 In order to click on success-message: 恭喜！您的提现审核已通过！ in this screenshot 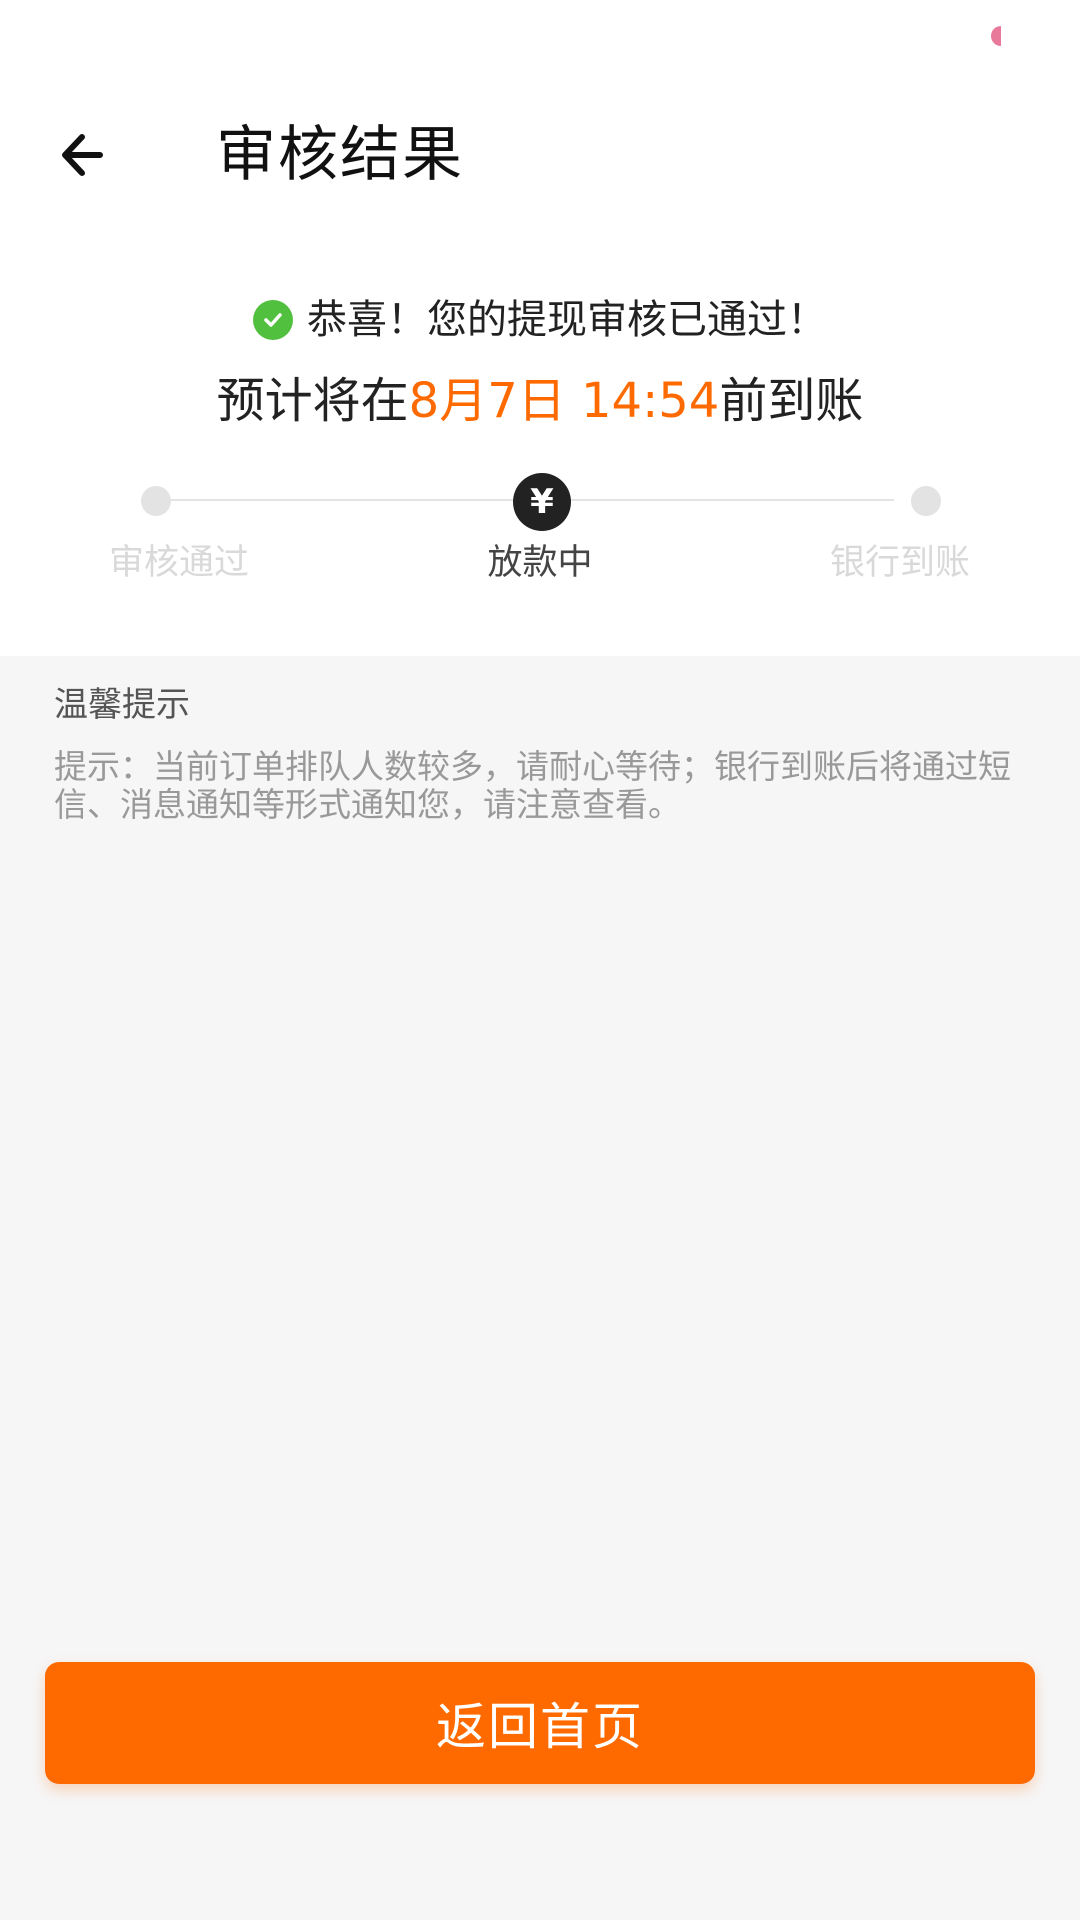, I will do `click(540, 320)`.